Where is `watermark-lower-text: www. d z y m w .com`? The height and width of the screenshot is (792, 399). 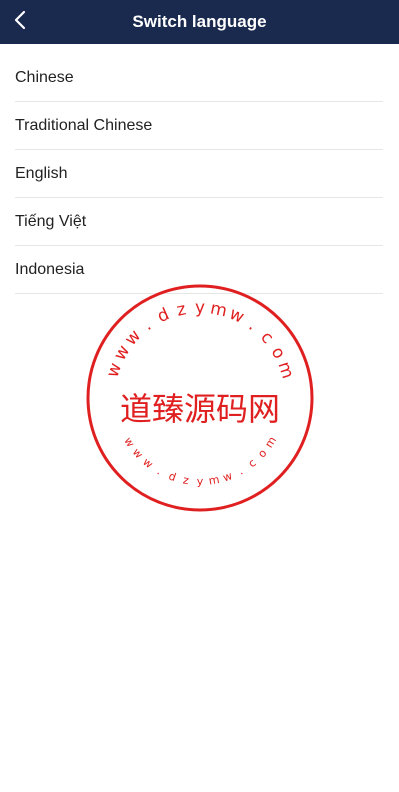
watermark-lower-text: www. d z y m w .com is located at coordinates (200, 461).